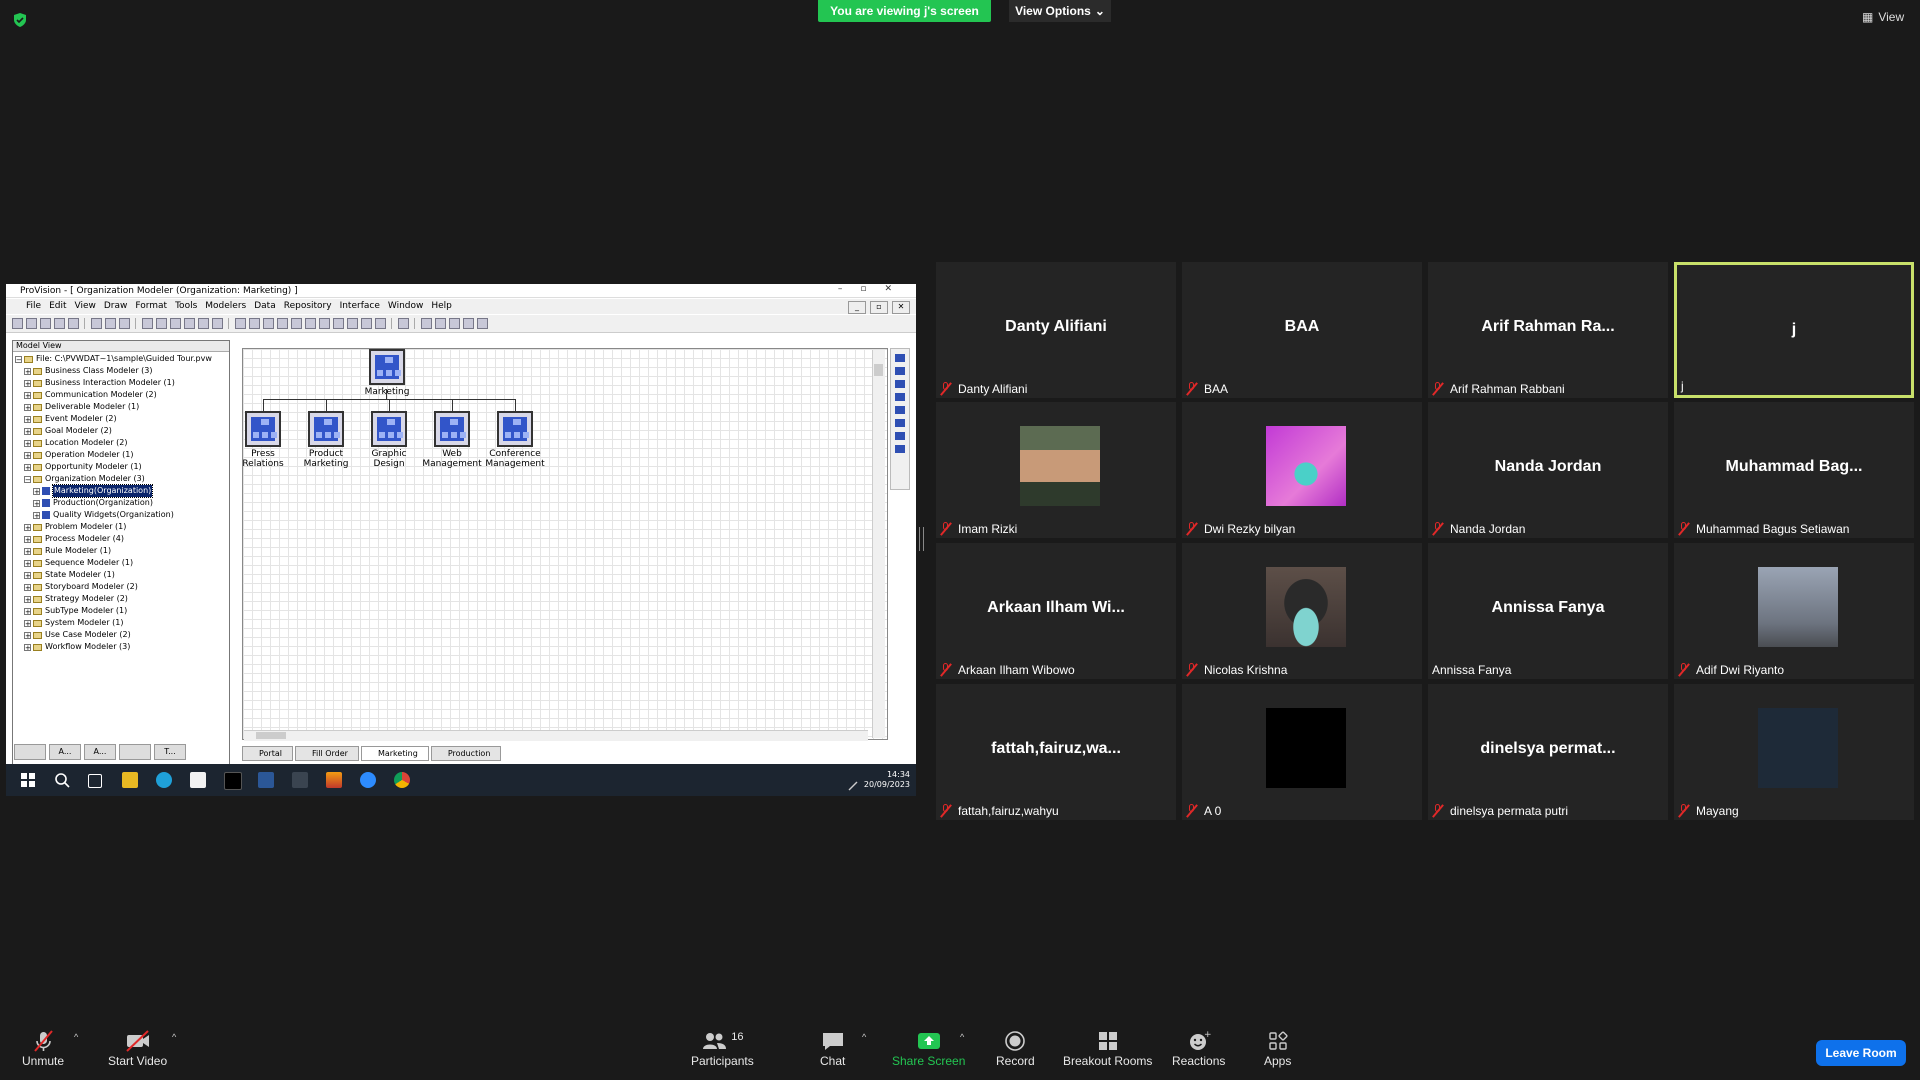  Describe the element at coordinates (85, 306) in the screenshot. I see `menu-view: View` at that location.